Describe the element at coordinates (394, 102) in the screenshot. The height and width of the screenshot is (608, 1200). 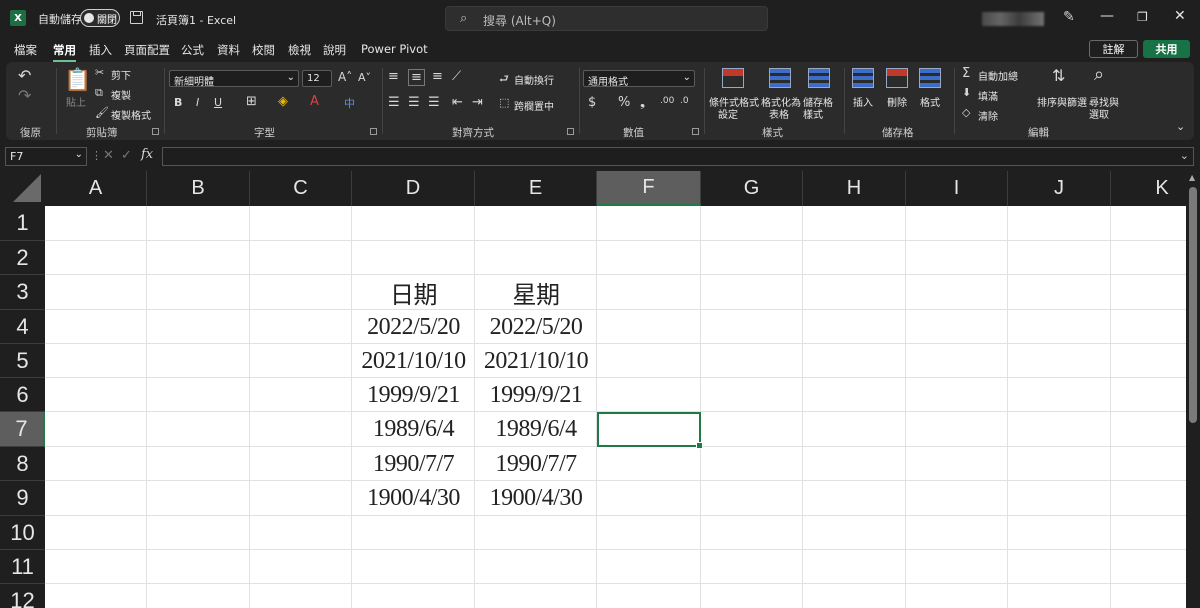
I see `align-left-icon: ☰` at that location.